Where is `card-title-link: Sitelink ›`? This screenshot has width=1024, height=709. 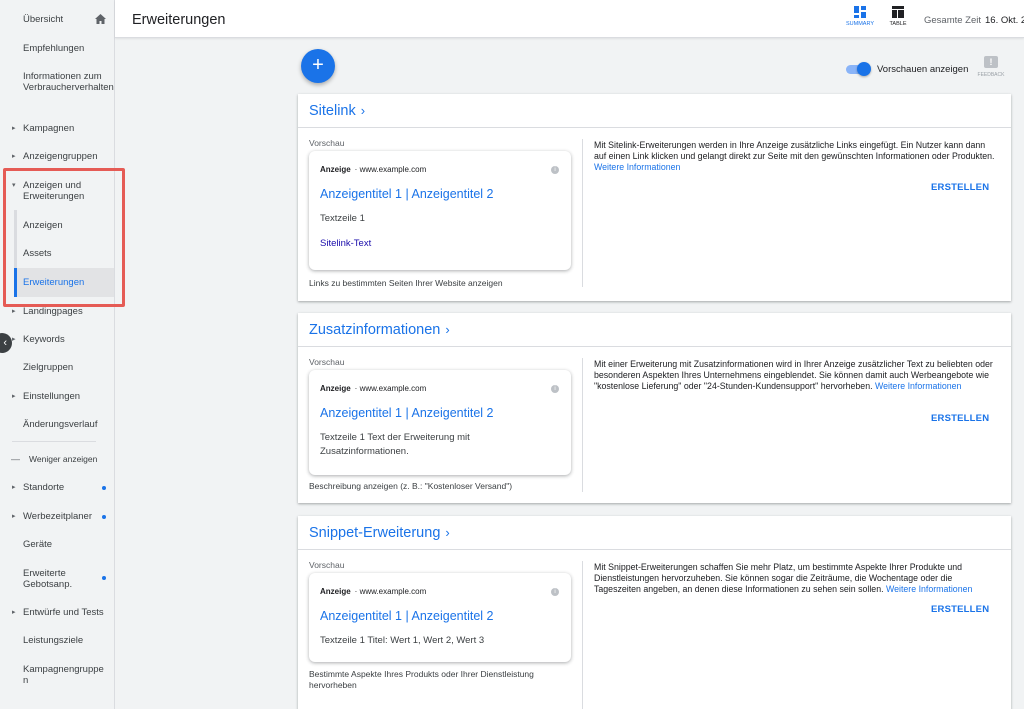
card-title-link: Sitelink › is located at coordinates (337, 111).